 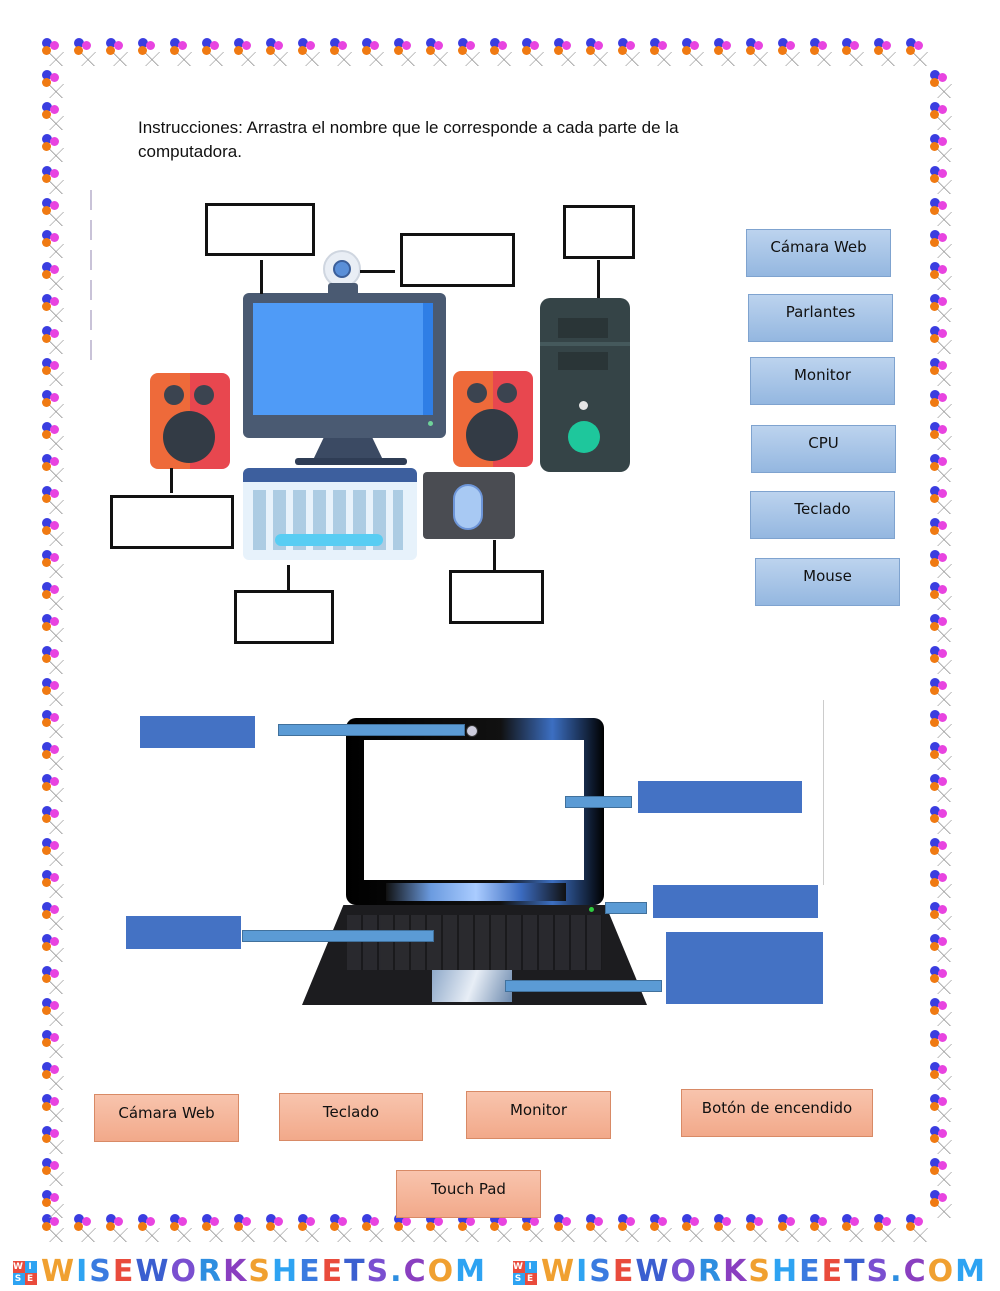 I want to click on drag-label-monitor: Monitor, so click(x=822, y=381).